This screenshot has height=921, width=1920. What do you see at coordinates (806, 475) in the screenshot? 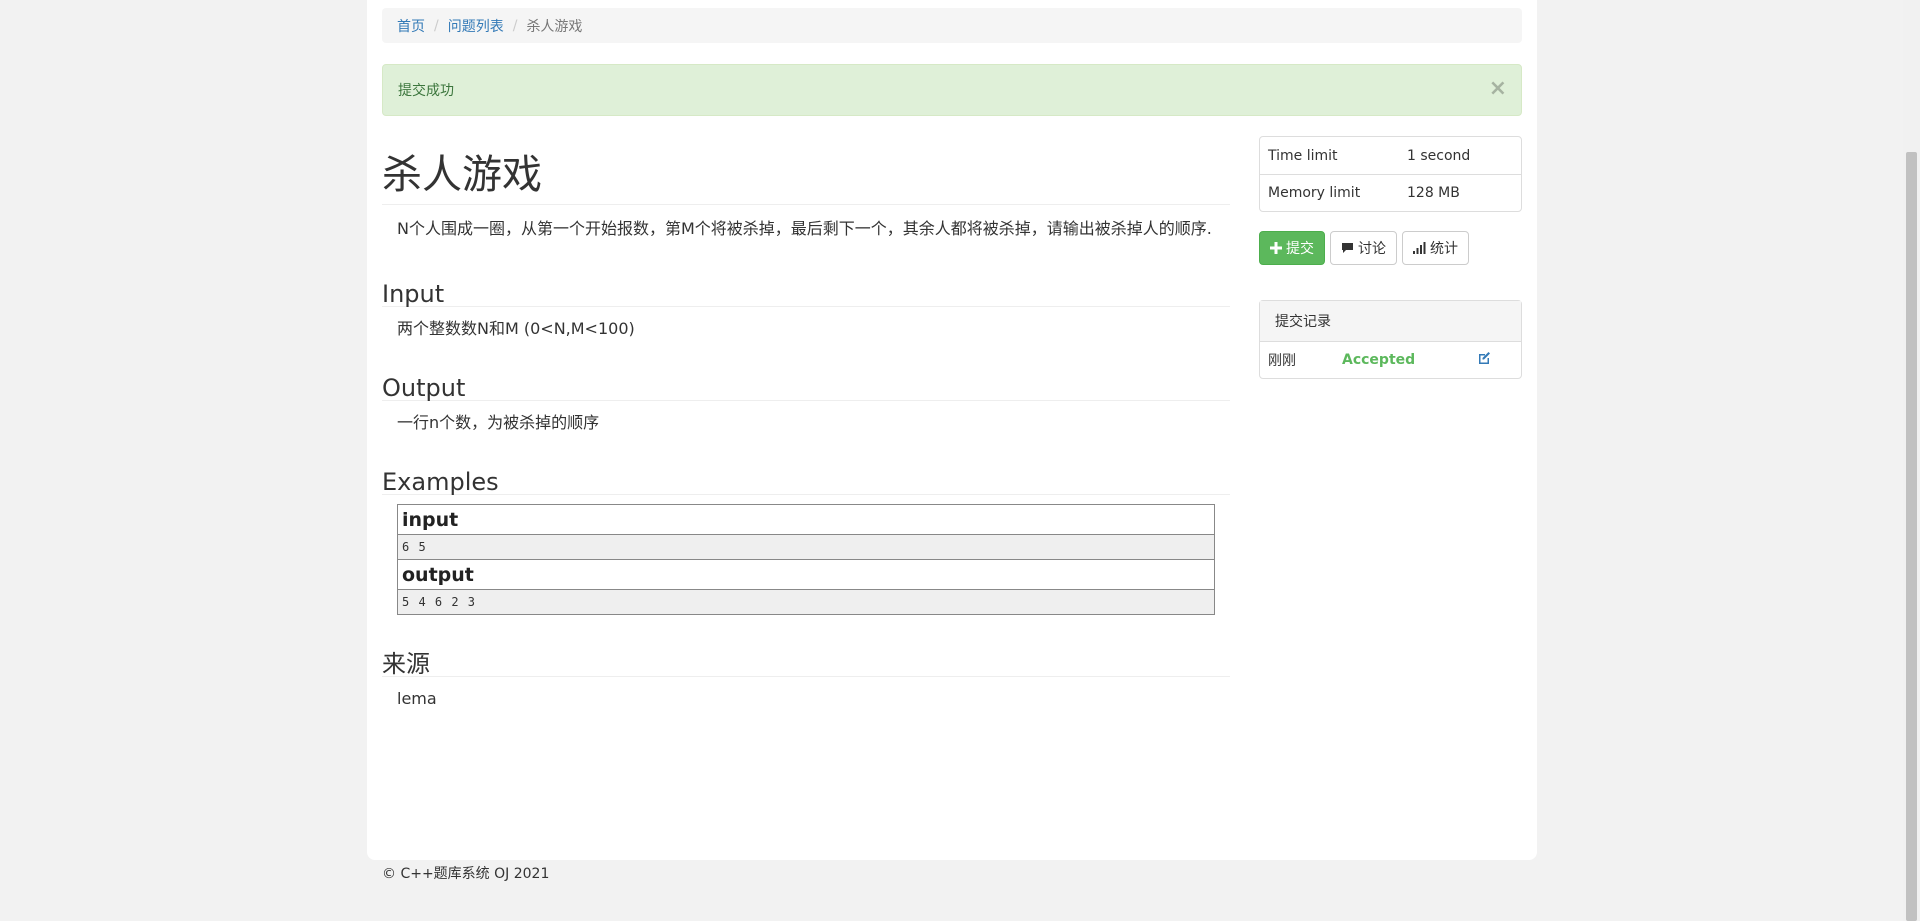
I see `examples-heading: Examples` at bounding box center [806, 475].